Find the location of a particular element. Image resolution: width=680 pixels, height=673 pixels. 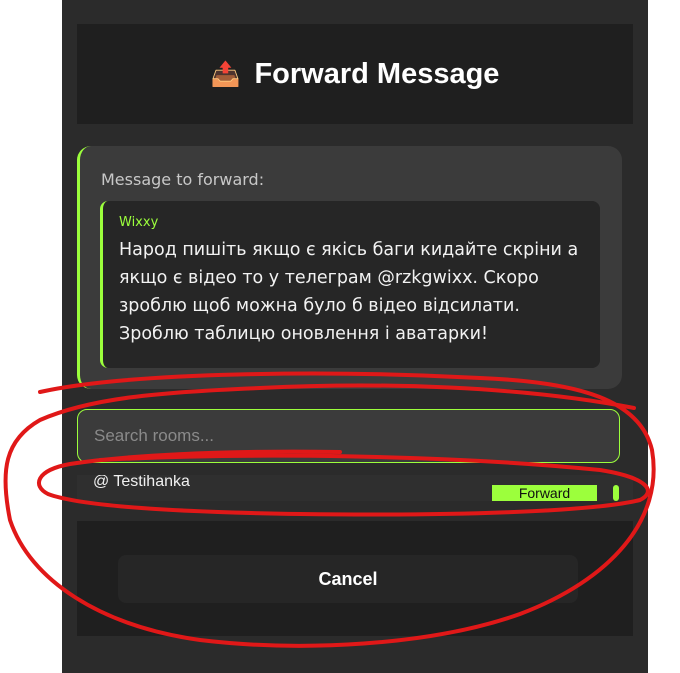

cancel-button: Cancel is located at coordinates (348, 579).